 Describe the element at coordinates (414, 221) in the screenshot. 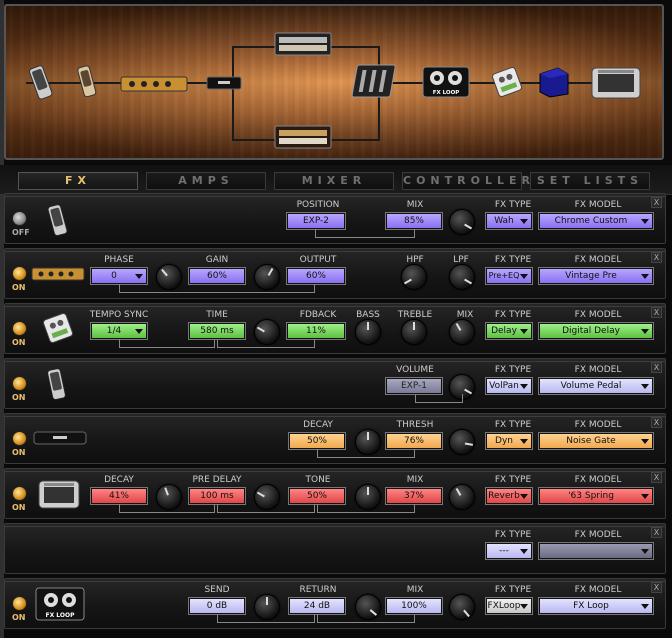

I see `mix-field: 85%` at that location.